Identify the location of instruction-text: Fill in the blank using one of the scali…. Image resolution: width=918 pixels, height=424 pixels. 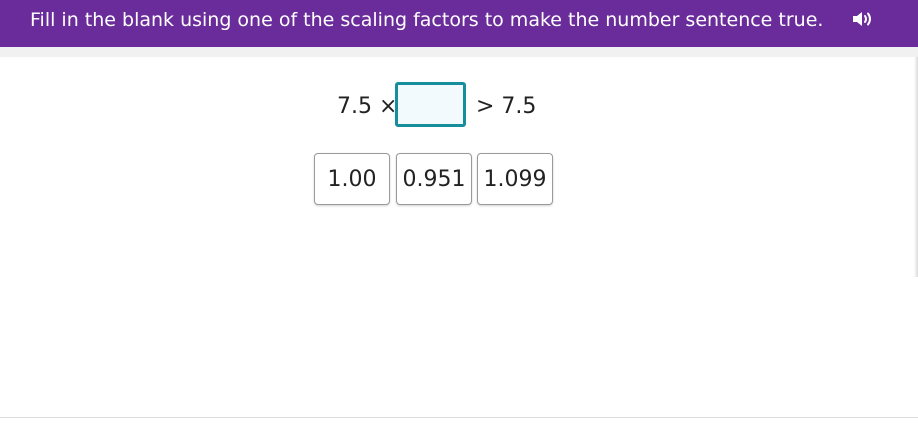
(427, 20).